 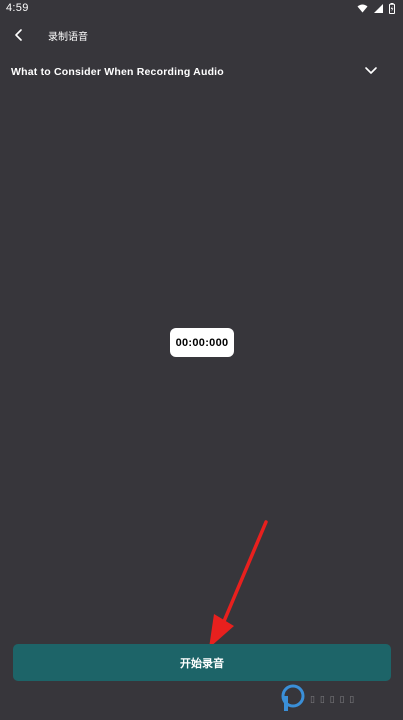 What do you see at coordinates (362, 10) in the screenshot?
I see `wifi-icon` at bounding box center [362, 10].